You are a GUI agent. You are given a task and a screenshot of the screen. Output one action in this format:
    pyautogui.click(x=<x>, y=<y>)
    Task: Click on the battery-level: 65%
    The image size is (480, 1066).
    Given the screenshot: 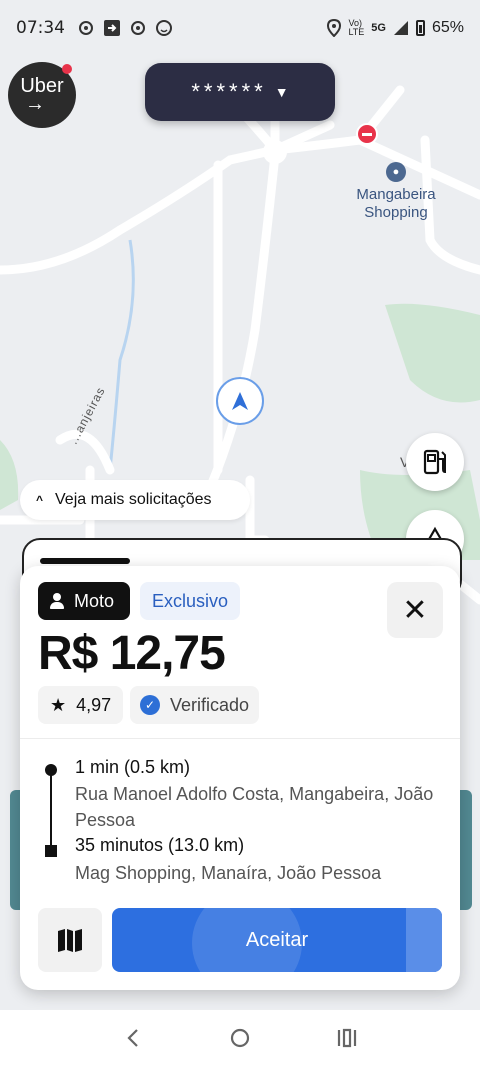 What is the action you would take?
    pyautogui.click(x=447, y=27)
    